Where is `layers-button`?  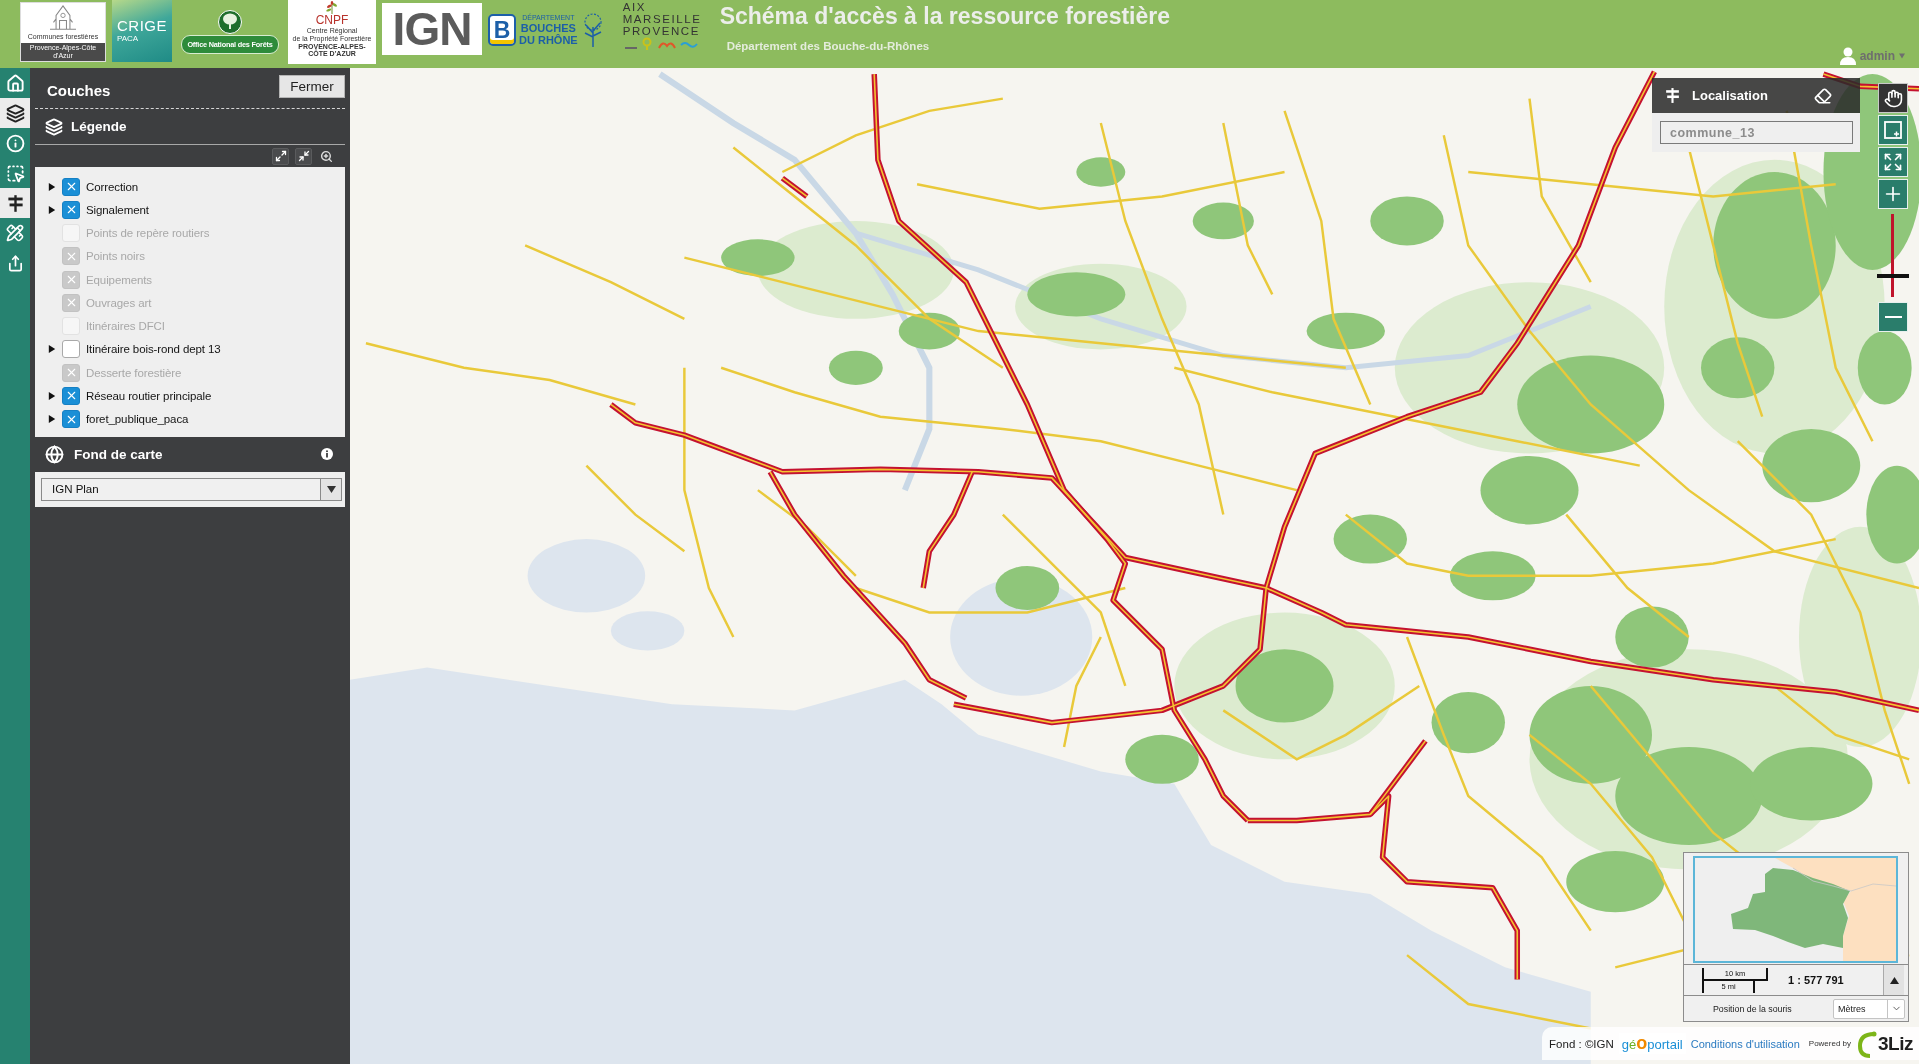 layers-button is located at coordinates (15, 113).